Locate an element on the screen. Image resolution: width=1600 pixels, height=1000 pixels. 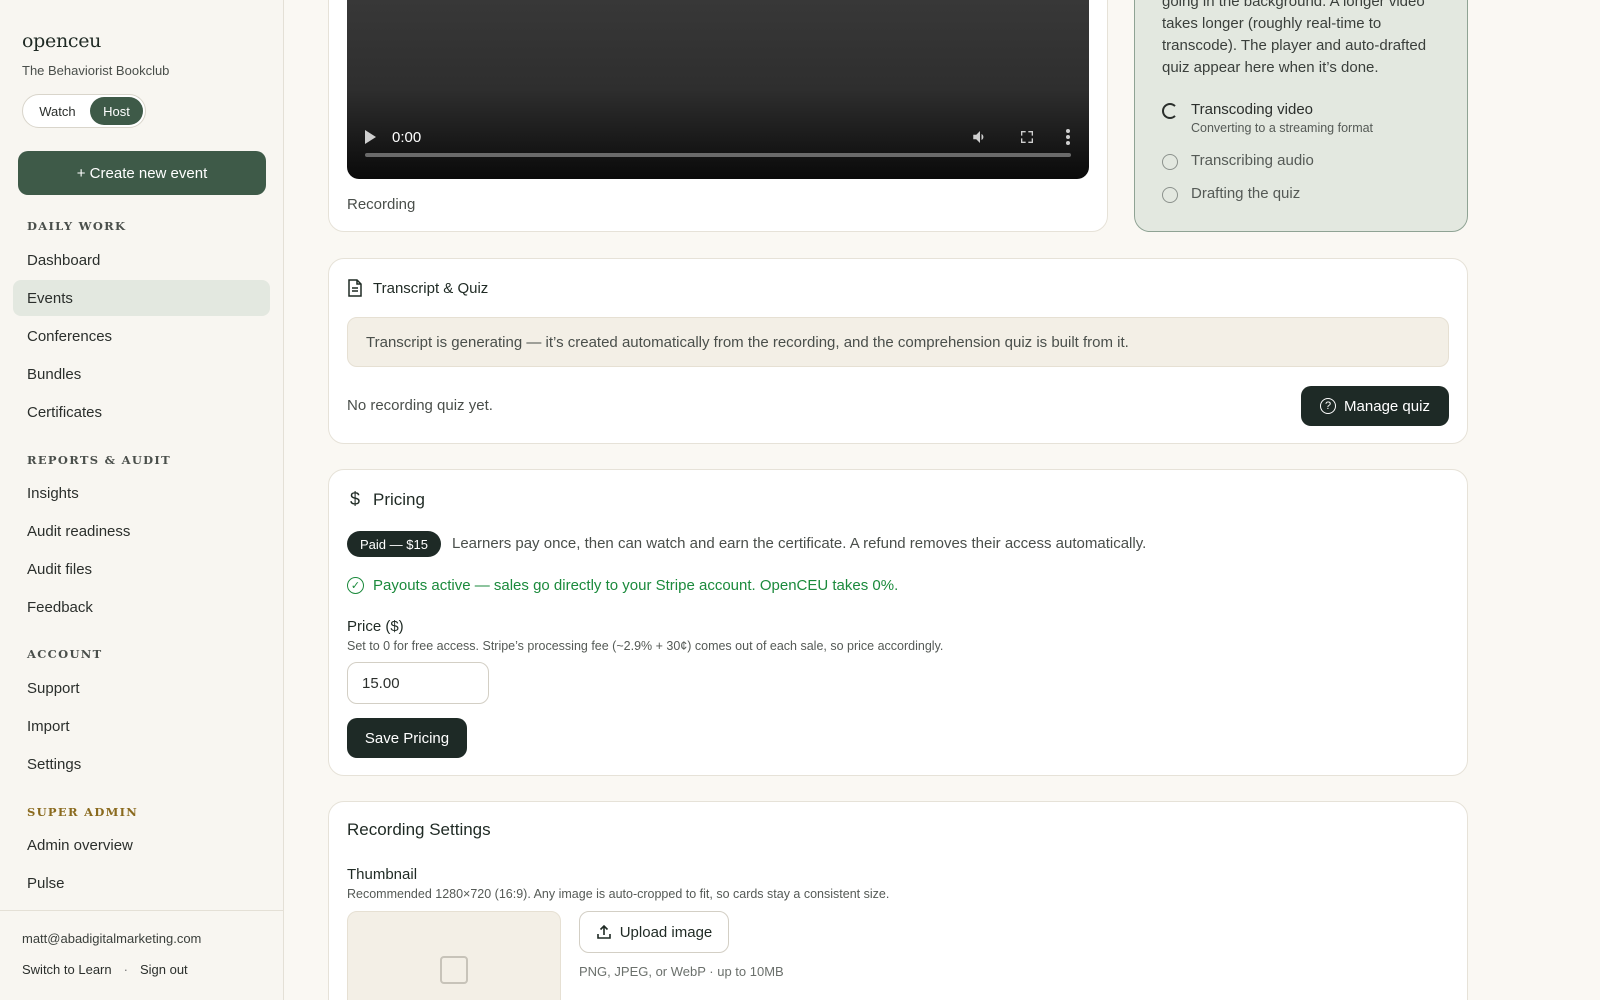
volume-icon is located at coordinates (980, 137).